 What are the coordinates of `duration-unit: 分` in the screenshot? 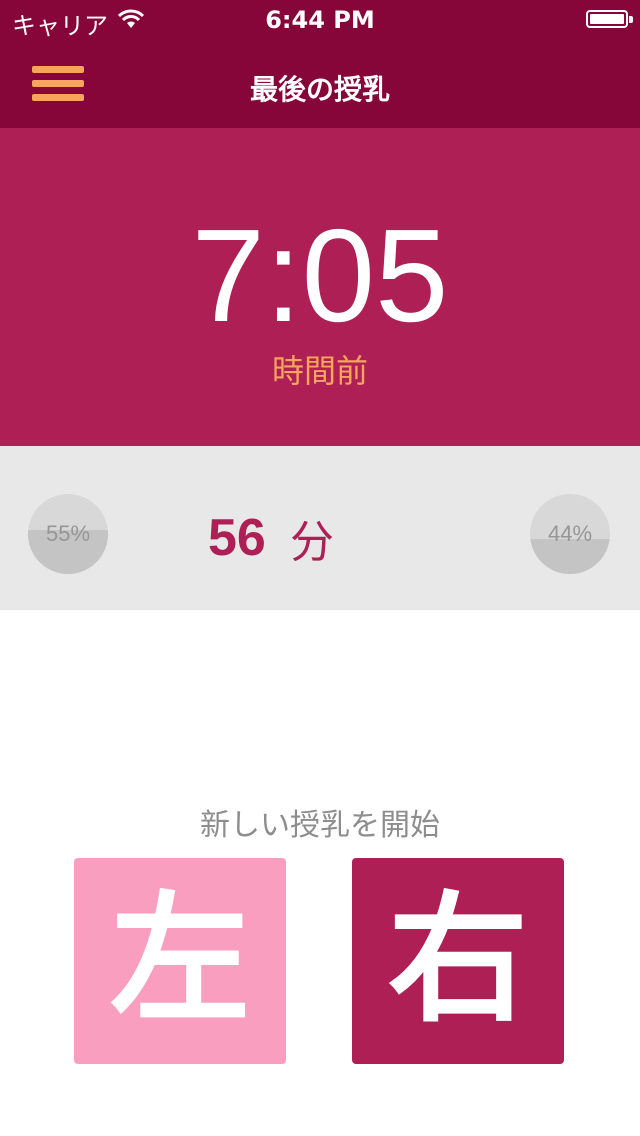 It's located at (312, 542).